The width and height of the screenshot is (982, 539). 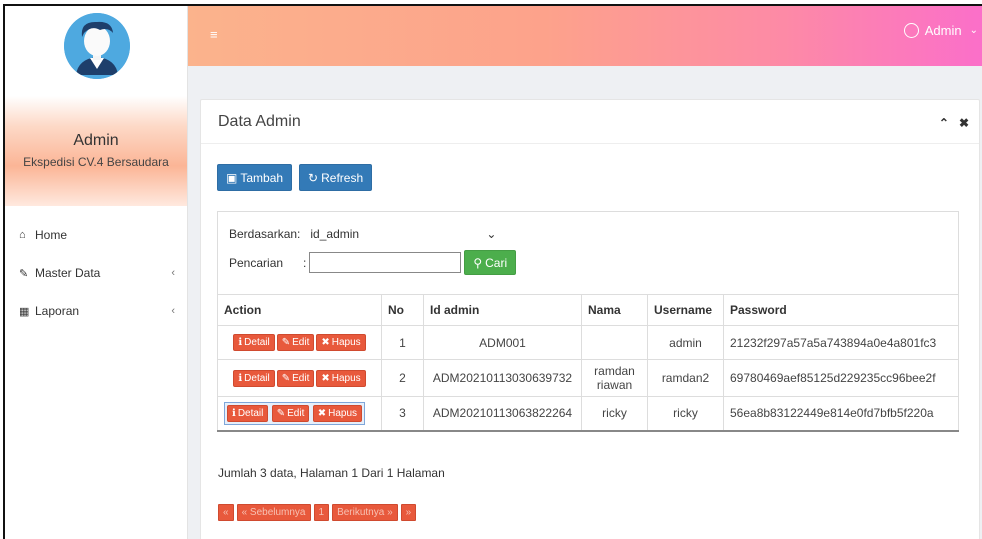 What do you see at coordinates (685, 342) in the screenshot?
I see `cell-username: admin` at bounding box center [685, 342].